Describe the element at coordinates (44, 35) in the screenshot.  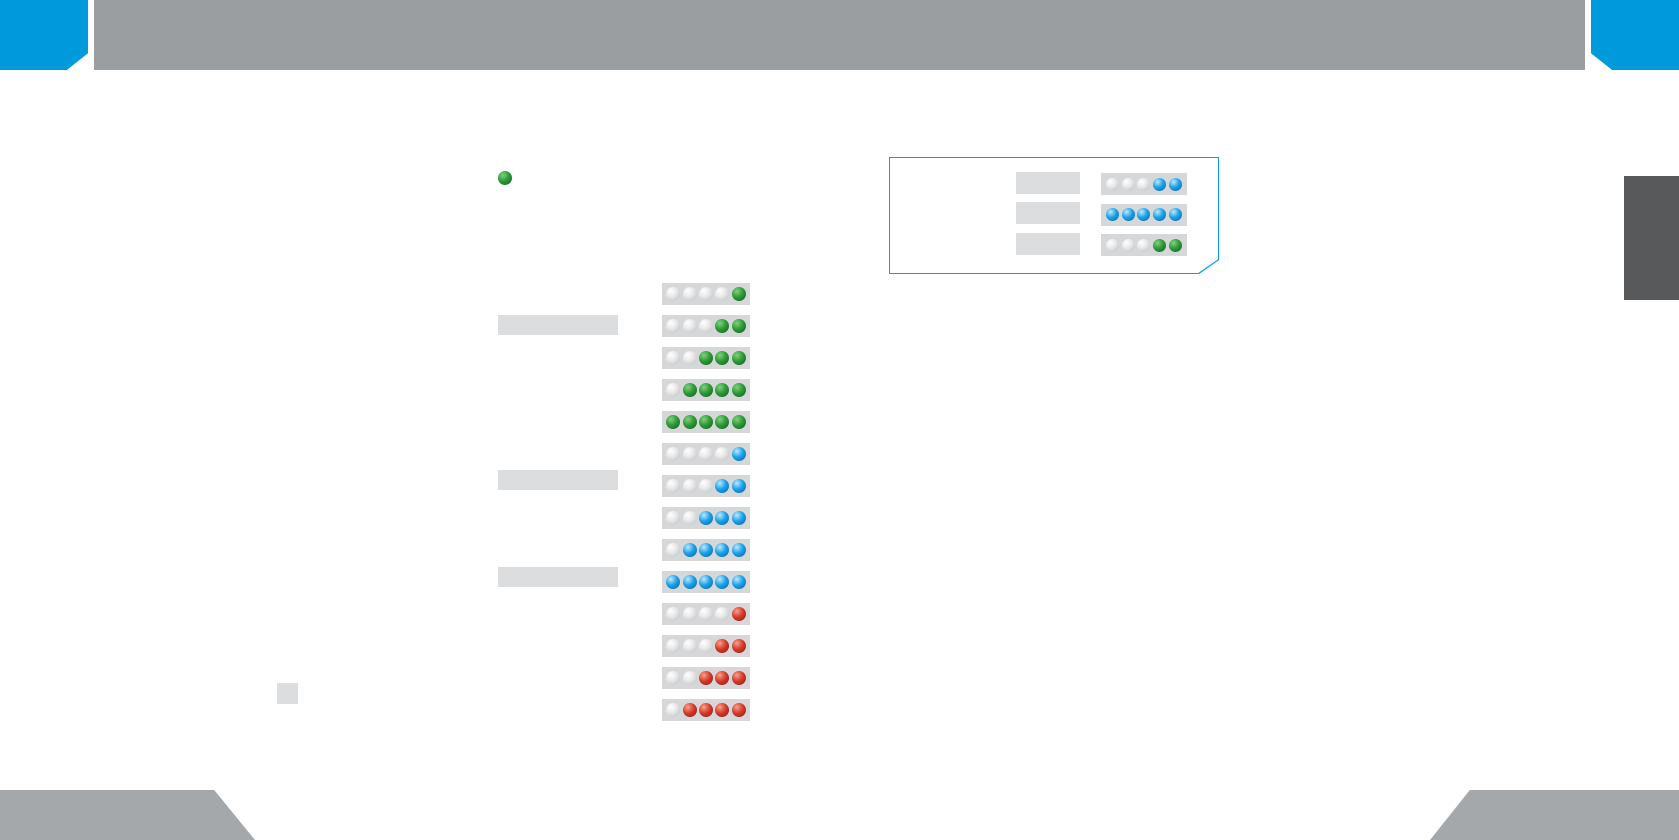
I see `header-corner-tab-left` at that location.